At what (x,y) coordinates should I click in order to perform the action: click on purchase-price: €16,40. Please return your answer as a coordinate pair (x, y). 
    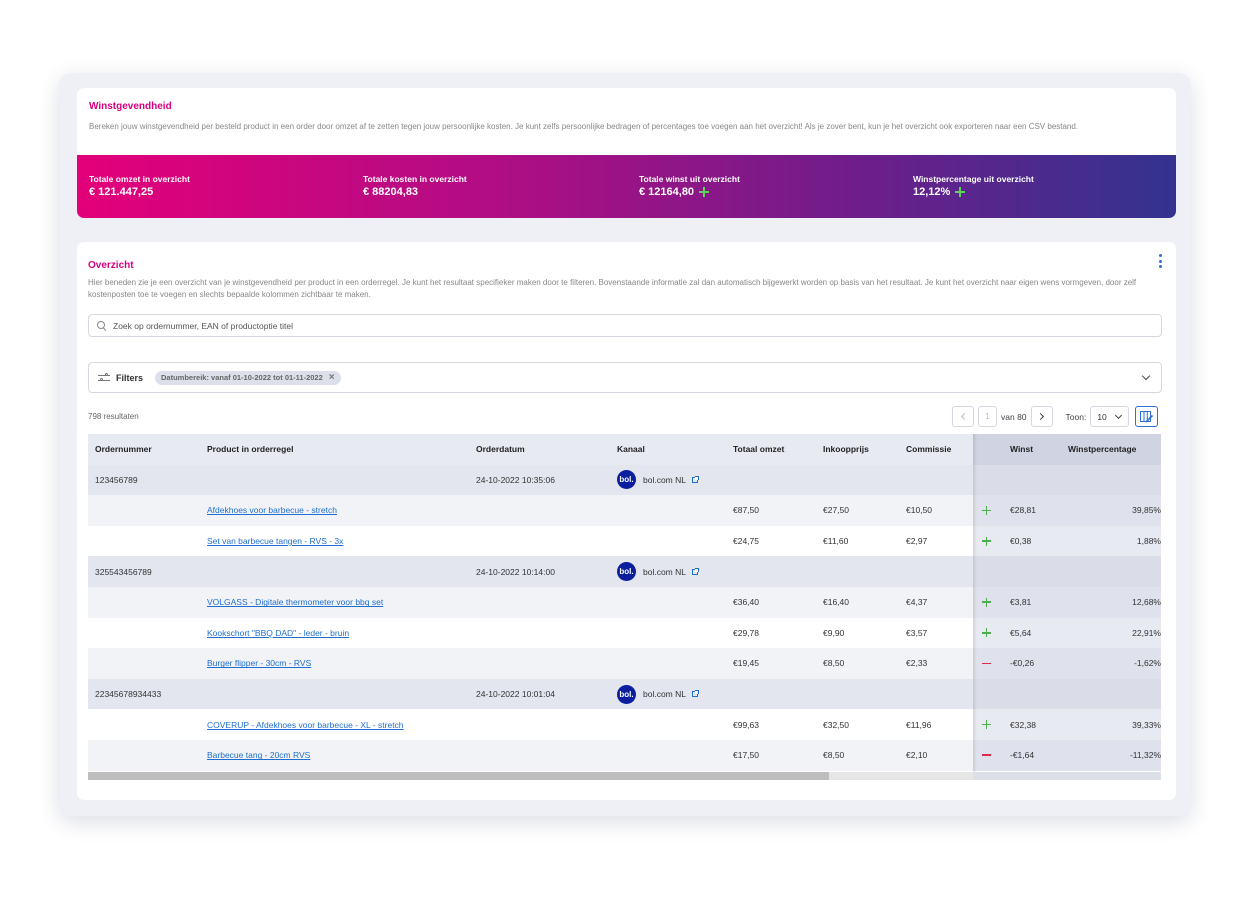
    Looking at the image, I should click on (836, 602).